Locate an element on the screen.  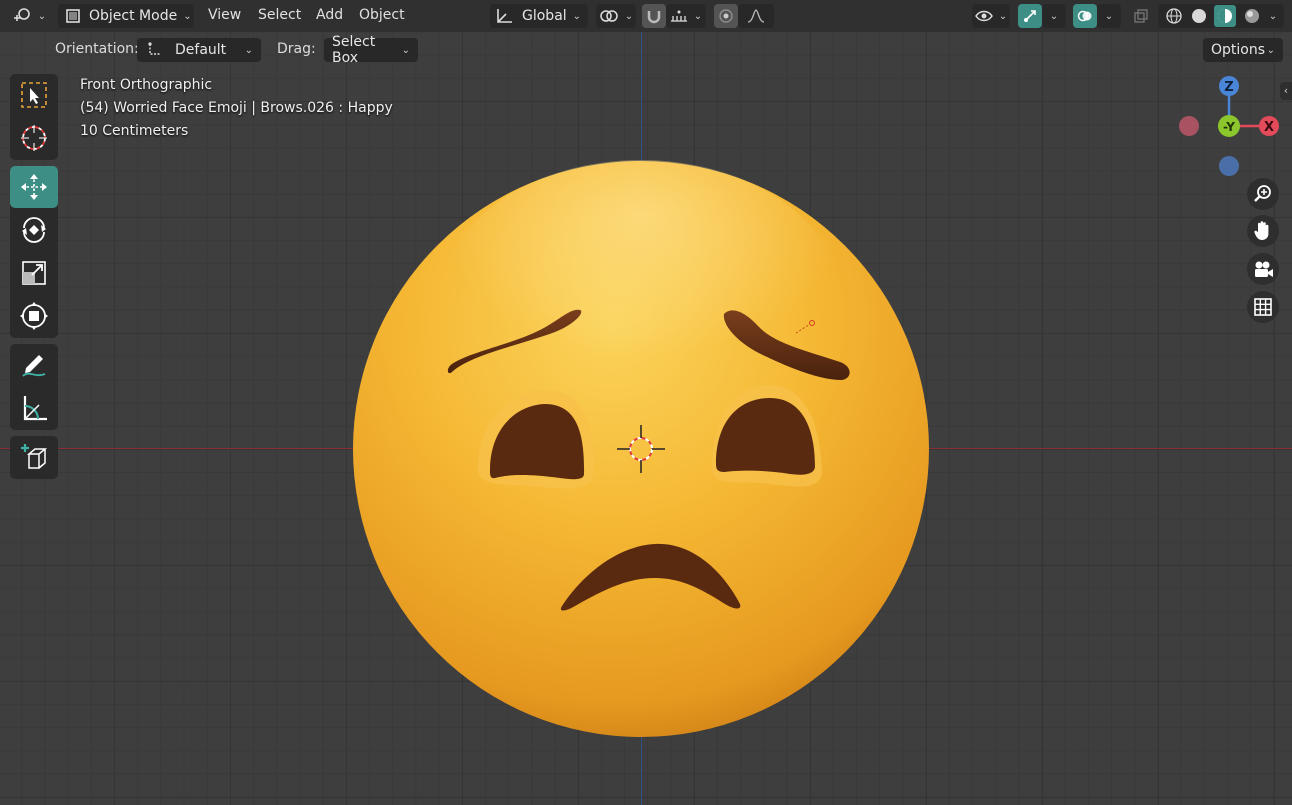
scale-icon is located at coordinates (34, 273).